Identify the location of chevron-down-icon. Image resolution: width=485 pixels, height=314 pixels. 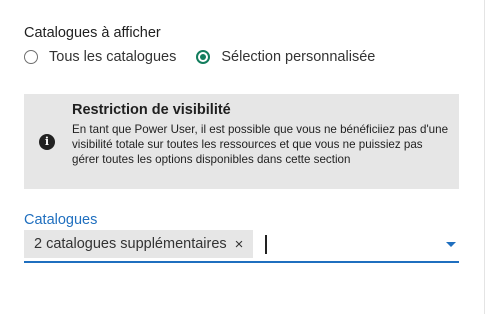
(451, 244).